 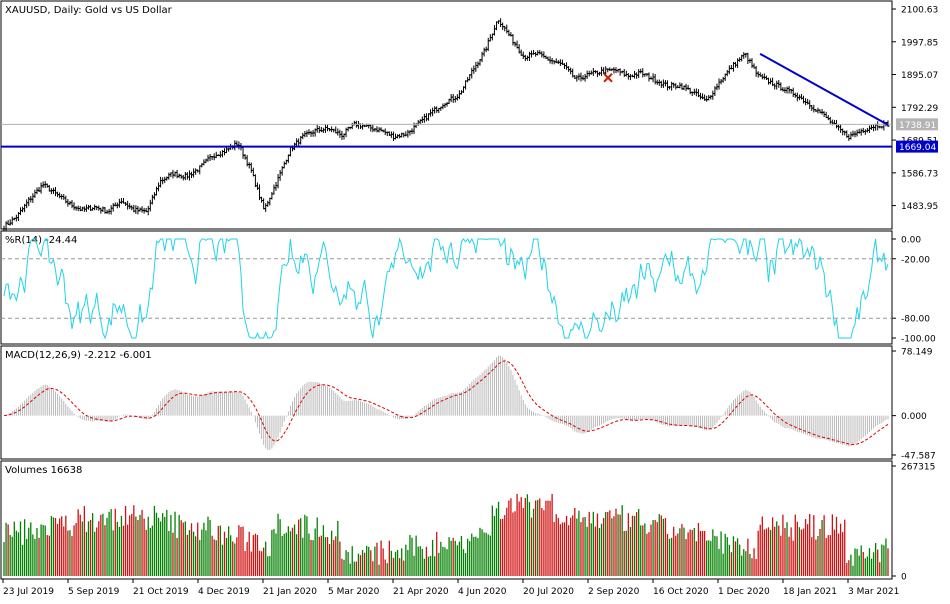 What do you see at coordinates (744, 592) in the screenshot?
I see `time-tick-label: 1 Dec 2020` at bounding box center [744, 592].